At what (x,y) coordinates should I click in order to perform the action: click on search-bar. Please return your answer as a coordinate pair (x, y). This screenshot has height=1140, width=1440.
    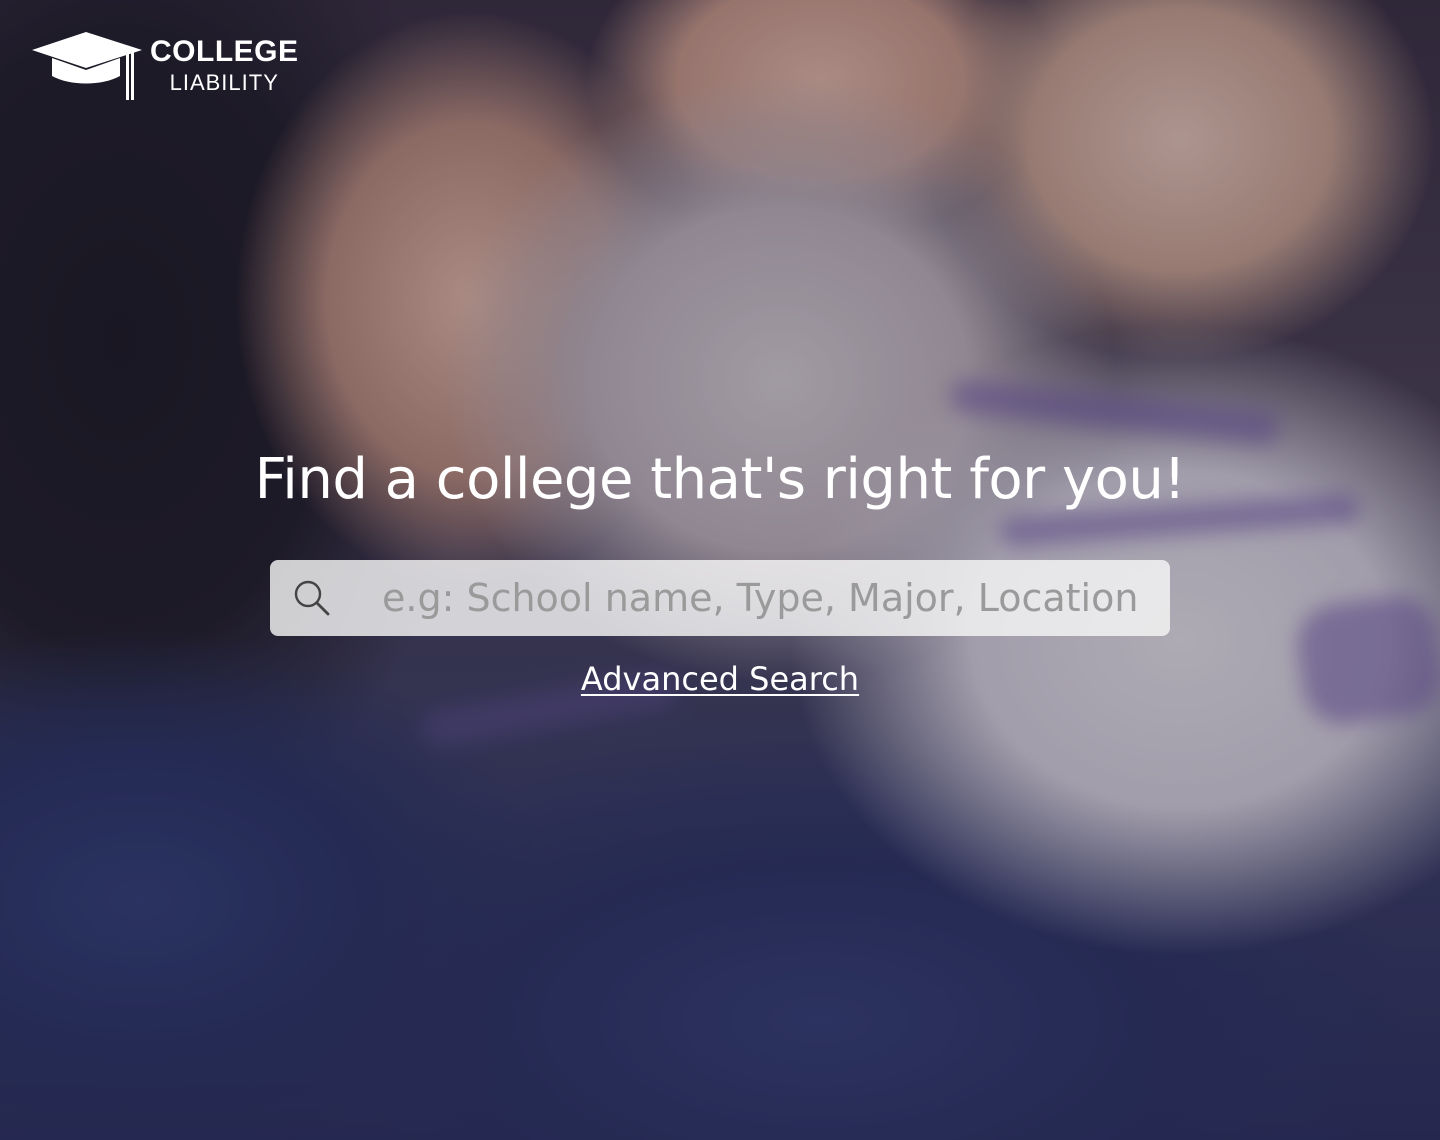
    Looking at the image, I should click on (720, 598).